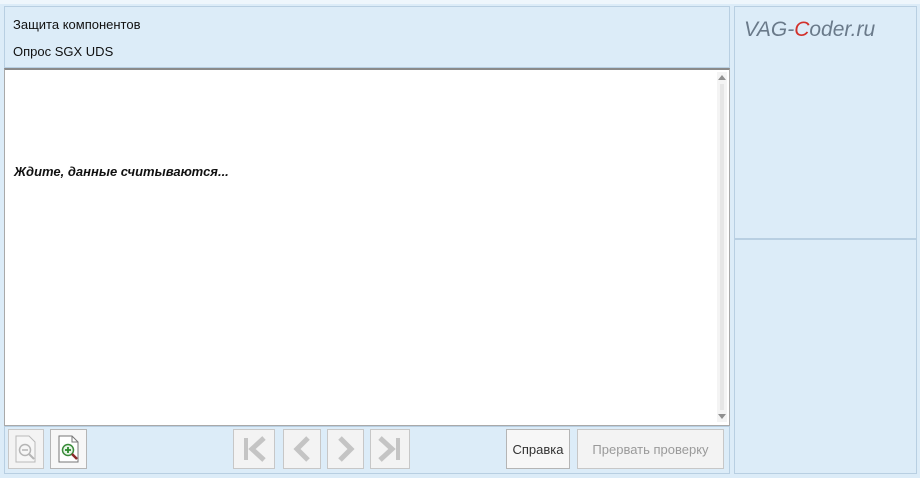  Describe the element at coordinates (802, 29) in the screenshot. I see `watermark-accent: C` at that location.